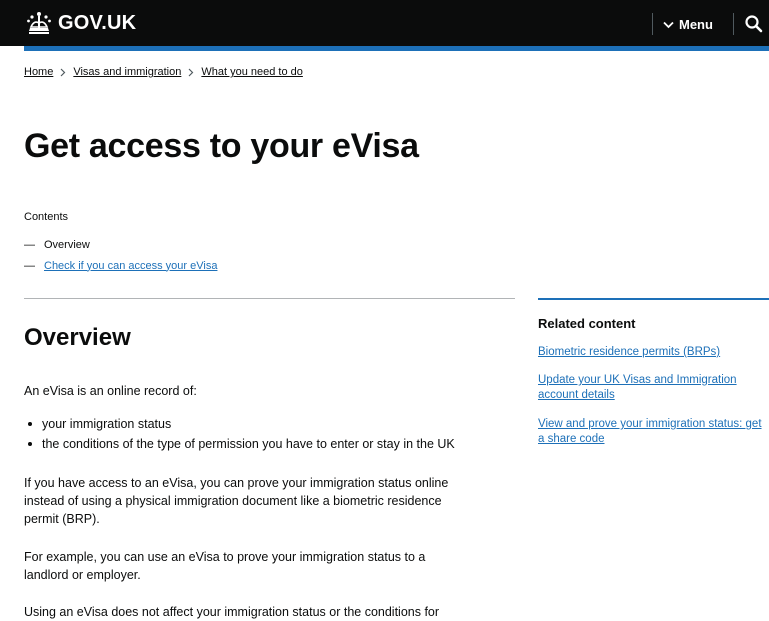  I want to click on list-item-text: your immigration status, so click(107, 424).